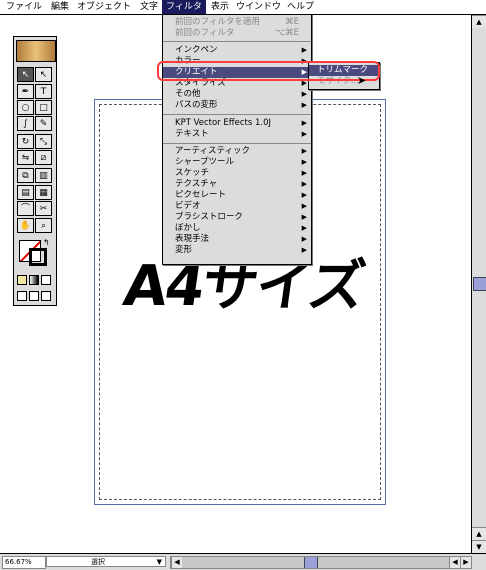 This screenshot has height=570, width=486. I want to click on app-logo-icon, so click(36, 51).